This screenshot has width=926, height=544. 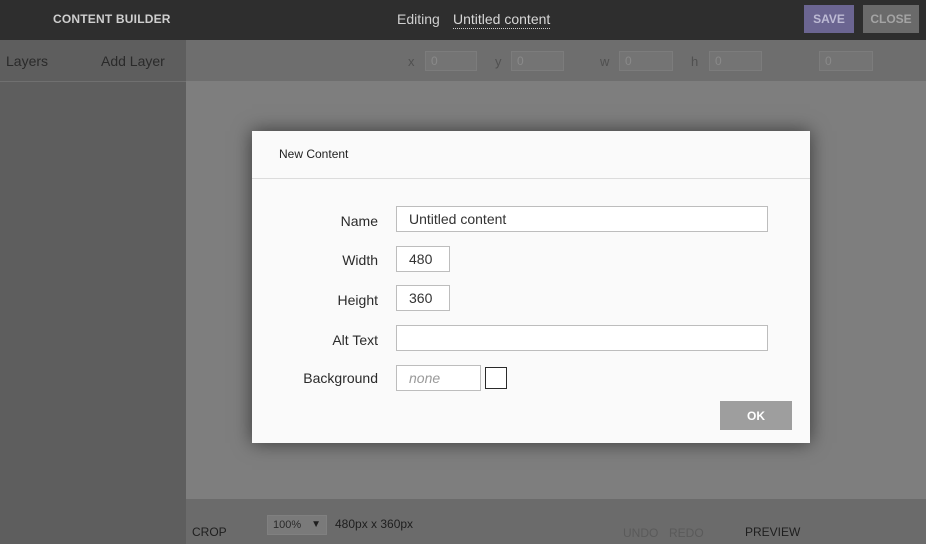 I want to click on width-input: 0, so click(x=646, y=61).